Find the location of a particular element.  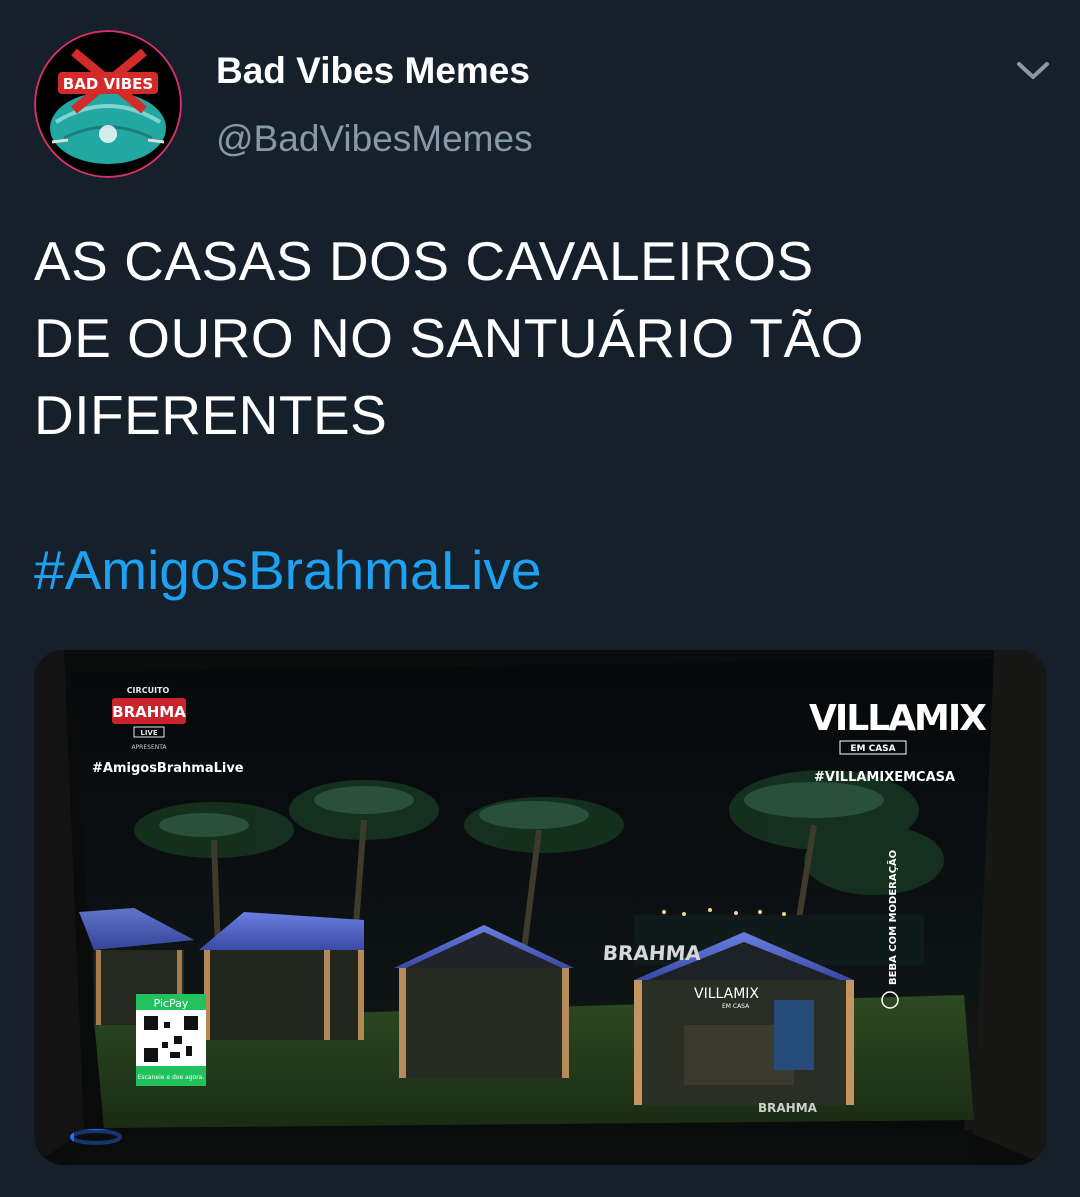

picpay-label: PicPay is located at coordinates (171, 1003).